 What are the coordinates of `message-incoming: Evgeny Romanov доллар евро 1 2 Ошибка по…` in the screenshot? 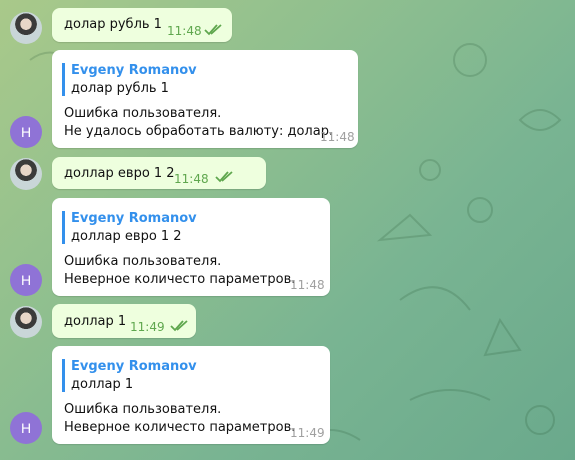 It's located at (191, 247).